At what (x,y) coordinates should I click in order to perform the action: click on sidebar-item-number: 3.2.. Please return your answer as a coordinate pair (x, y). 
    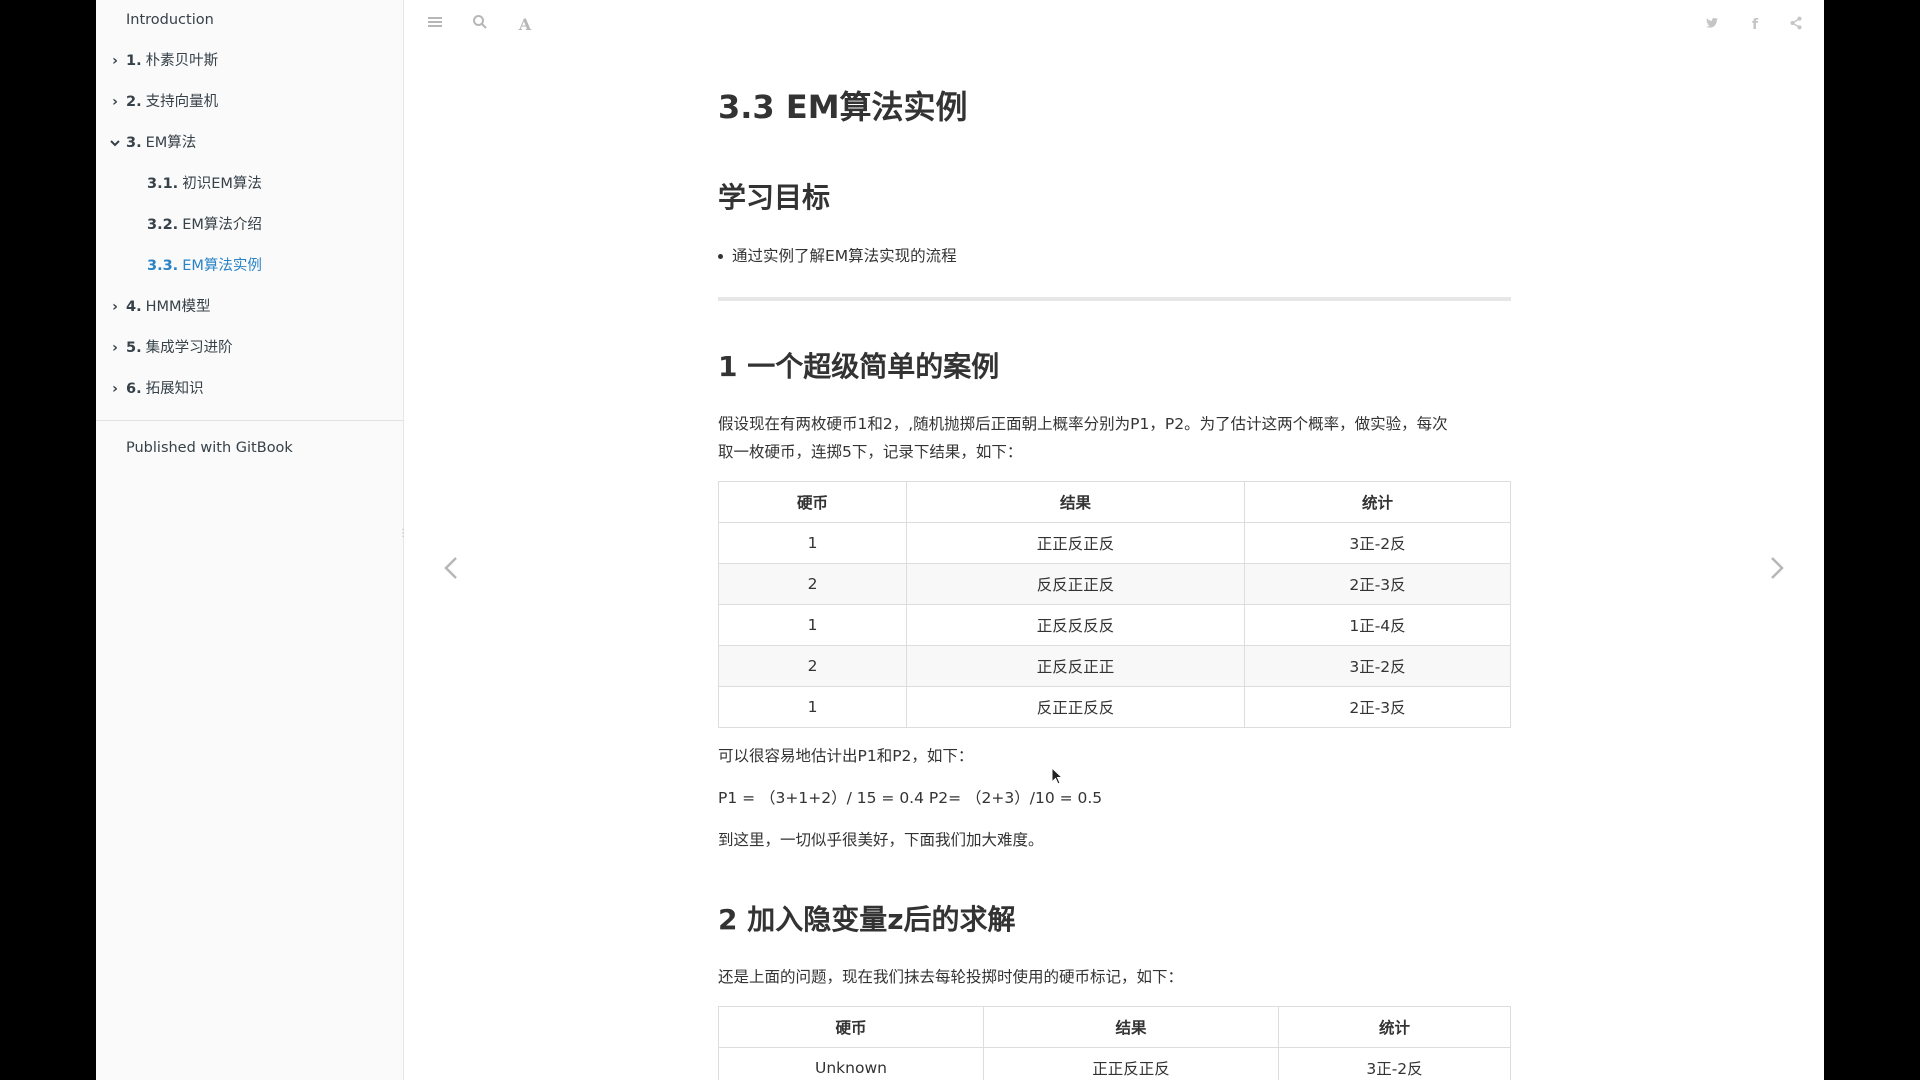
    Looking at the image, I should click on (163, 225).